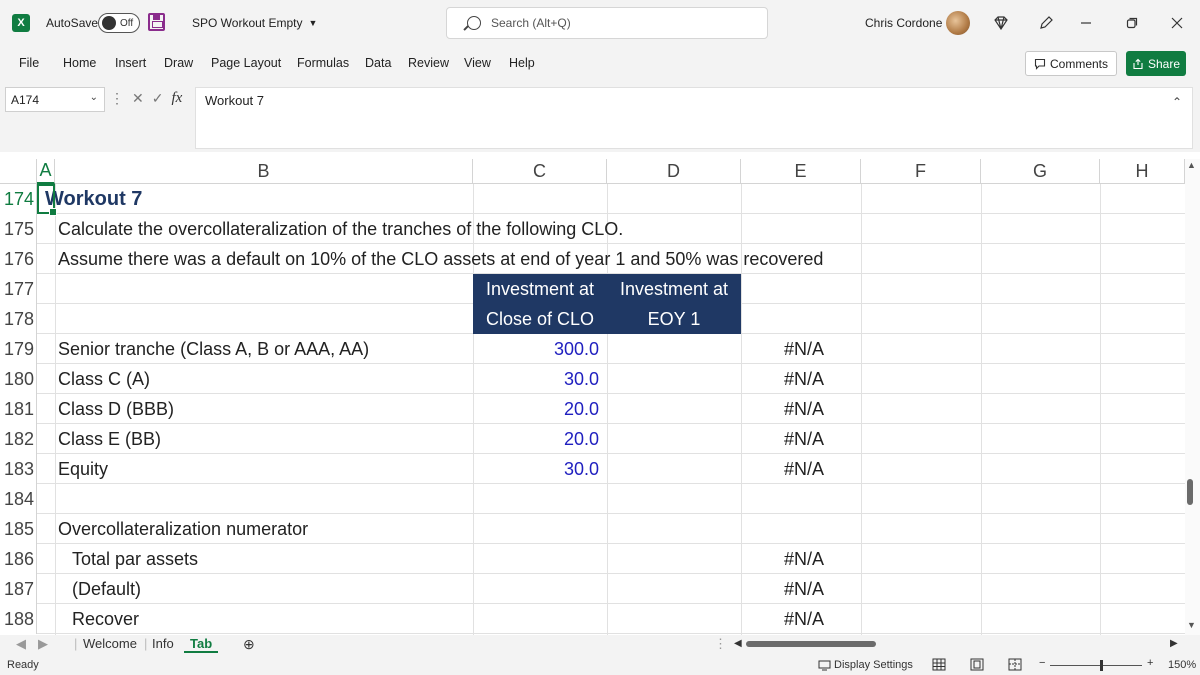  I want to click on file-name: SPO Workout Empty ▼, so click(254, 23).